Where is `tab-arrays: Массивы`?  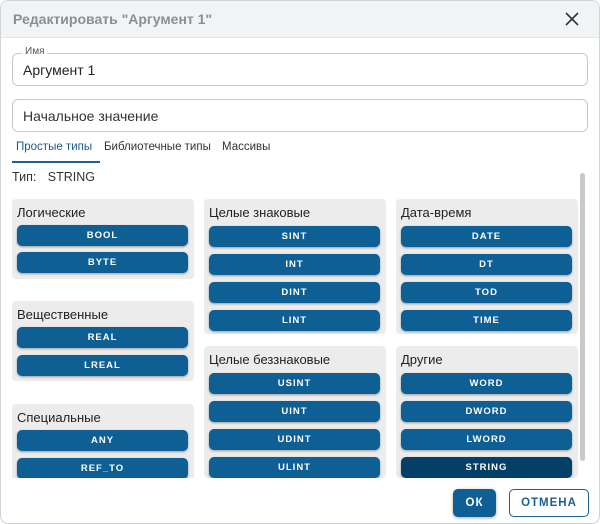 tab-arrays: Массивы is located at coordinates (246, 147).